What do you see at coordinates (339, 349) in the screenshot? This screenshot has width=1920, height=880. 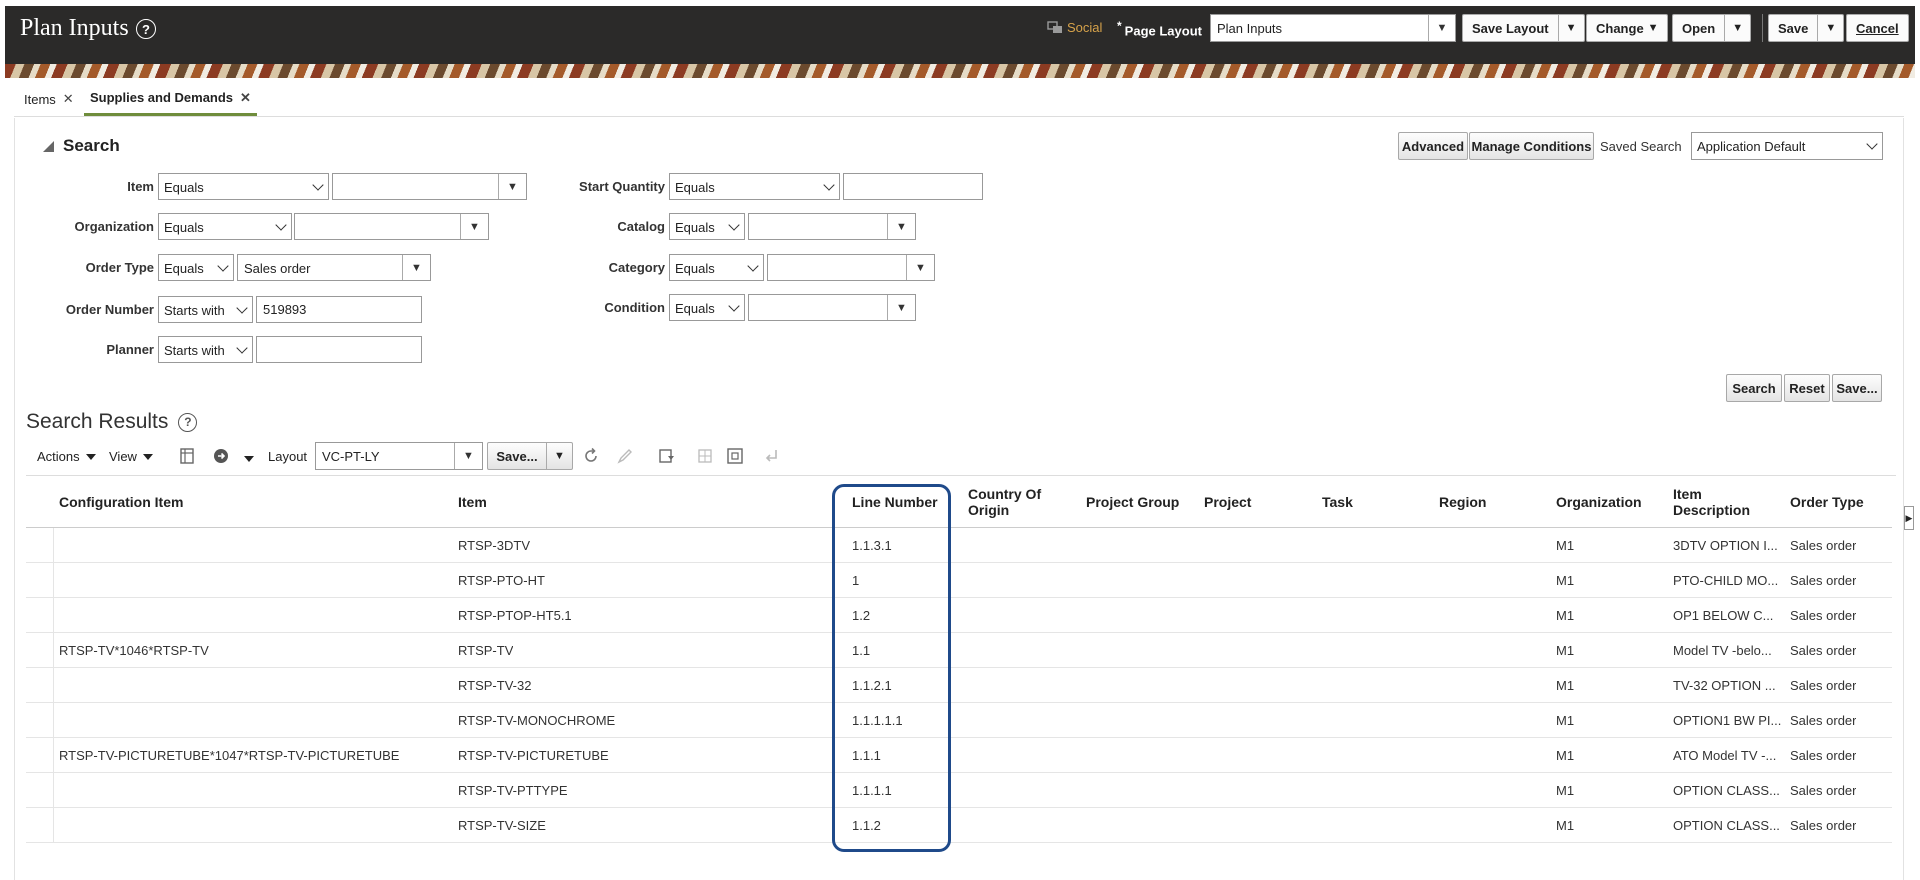 I see `planner-input` at bounding box center [339, 349].